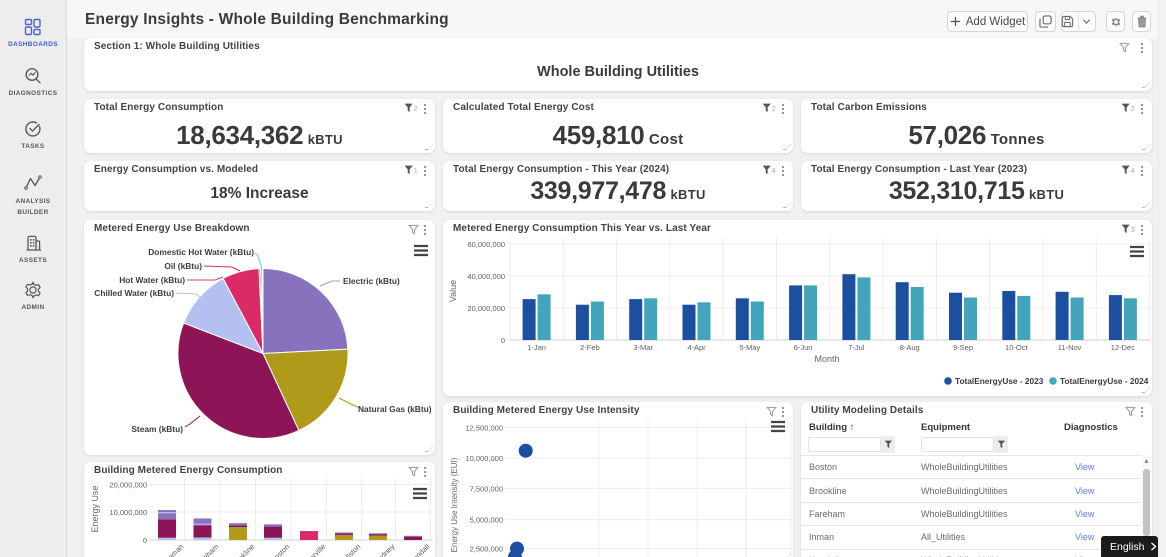 Image resolution: width=1166 pixels, height=557 pixels. Describe the element at coordinates (280, 549) in the screenshot. I see `svg-text: Boston` at that location.